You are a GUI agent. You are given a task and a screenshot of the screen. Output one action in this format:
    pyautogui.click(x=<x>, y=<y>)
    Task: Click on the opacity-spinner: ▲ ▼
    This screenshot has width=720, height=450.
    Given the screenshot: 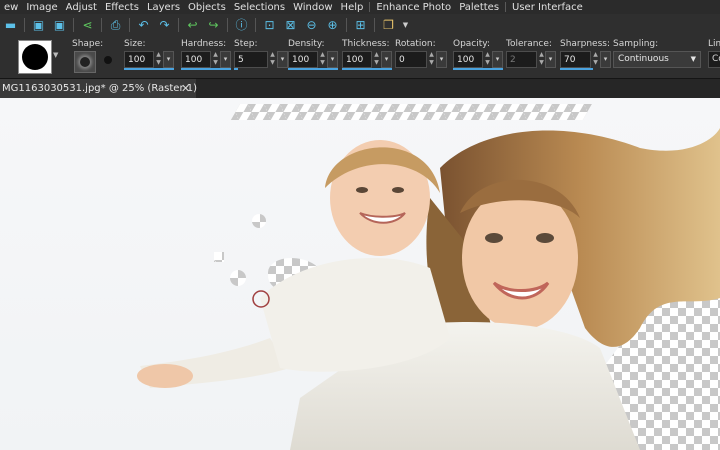 What is the action you would take?
    pyautogui.click(x=487, y=59)
    